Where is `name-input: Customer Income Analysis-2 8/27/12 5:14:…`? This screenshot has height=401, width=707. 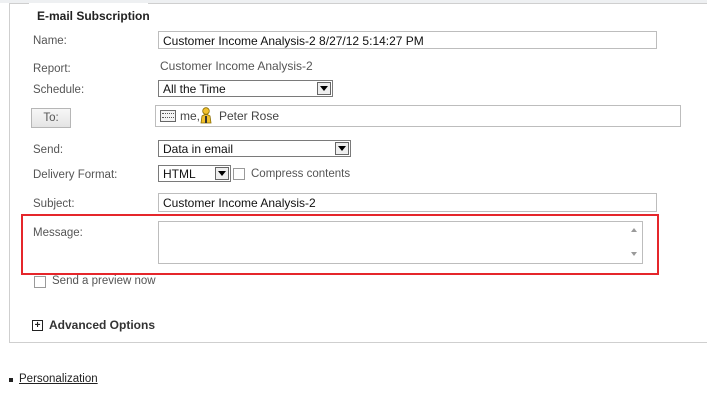
name-input: Customer Income Analysis-2 8/27/12 5:14:… is located at coordinates (407, 40).